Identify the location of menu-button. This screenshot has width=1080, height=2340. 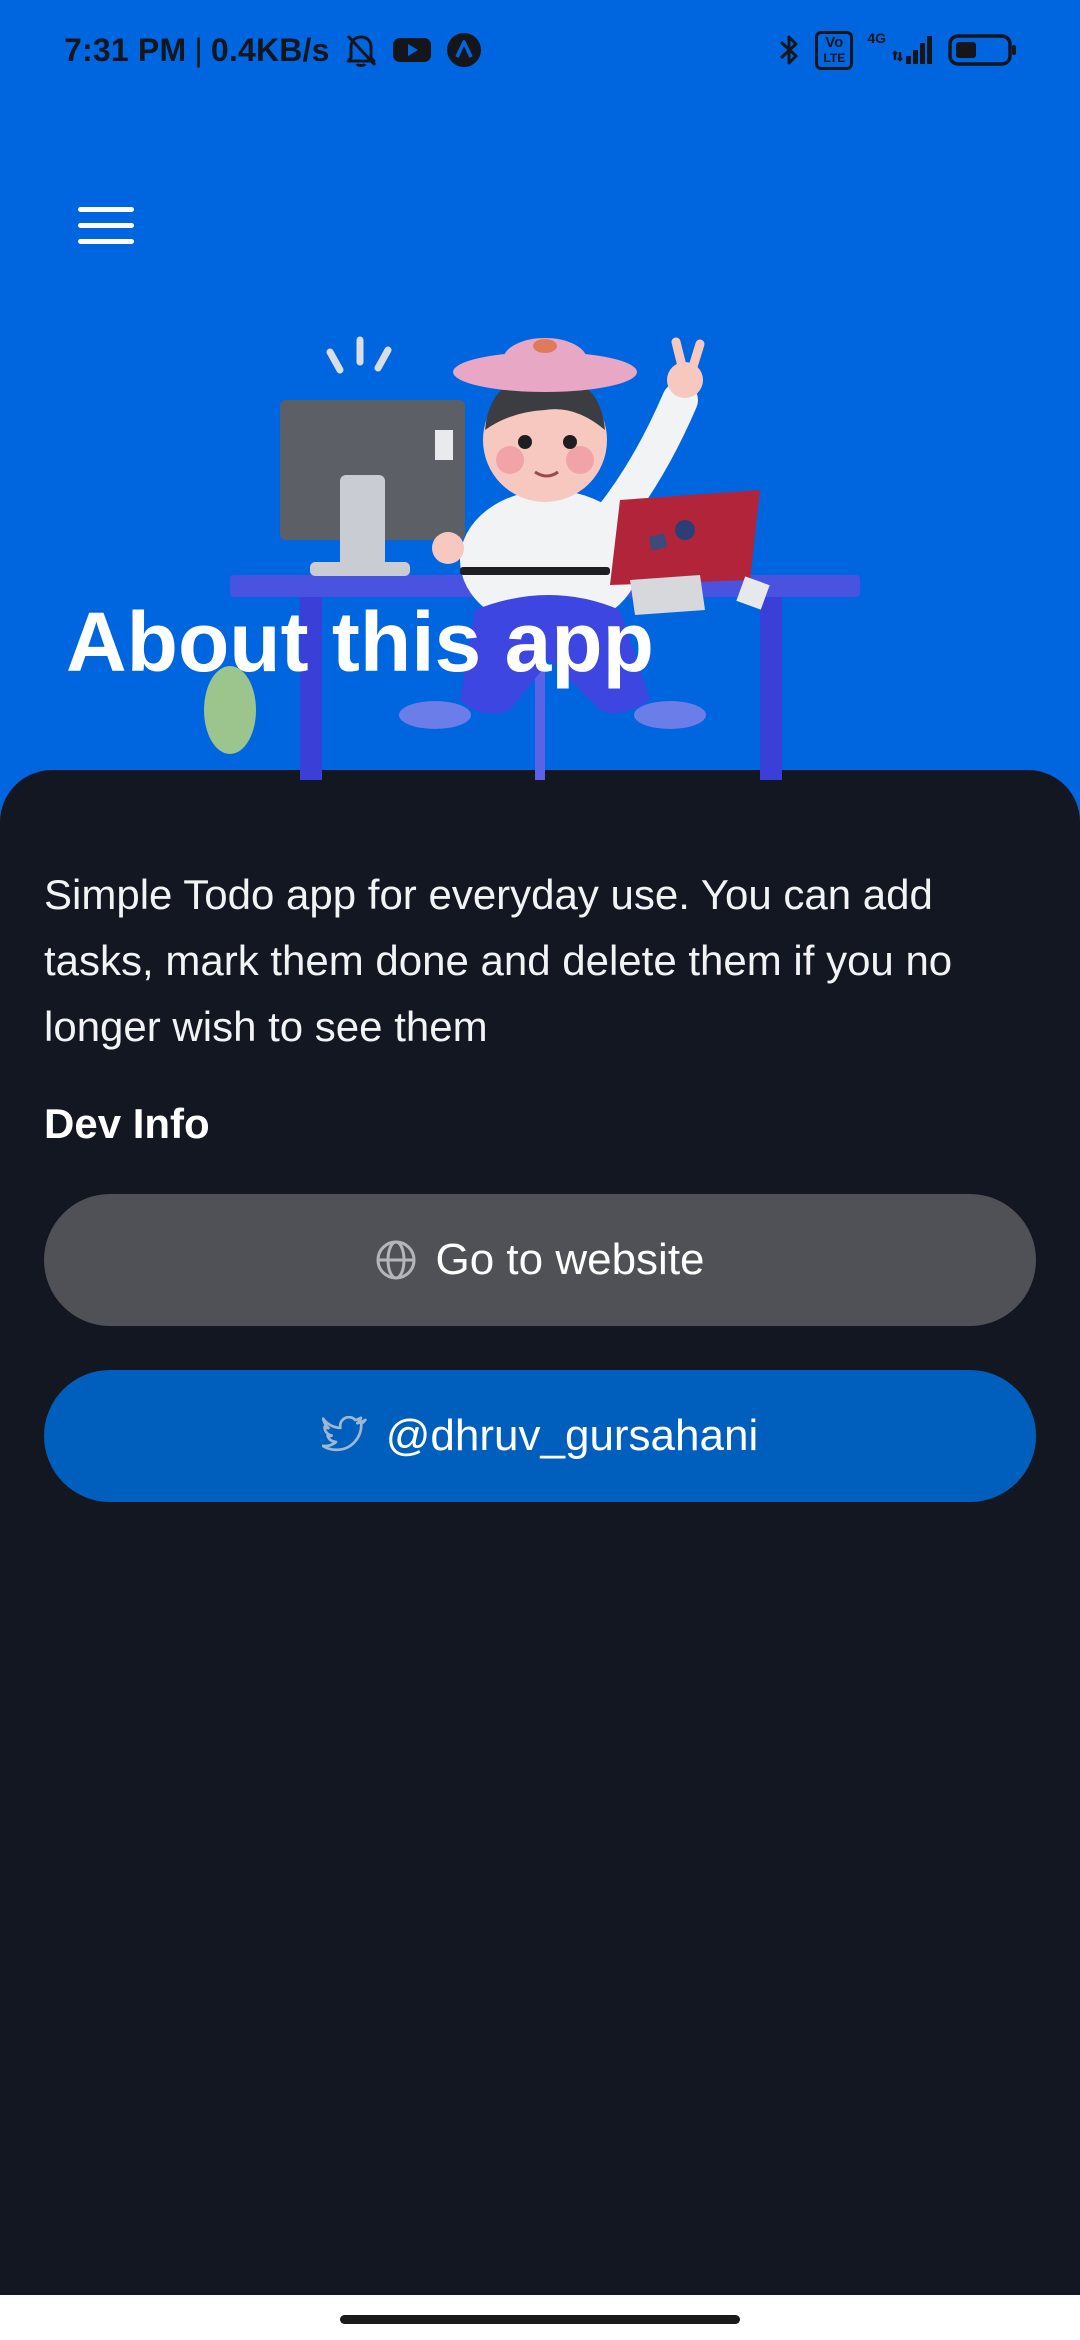
(105, 225).